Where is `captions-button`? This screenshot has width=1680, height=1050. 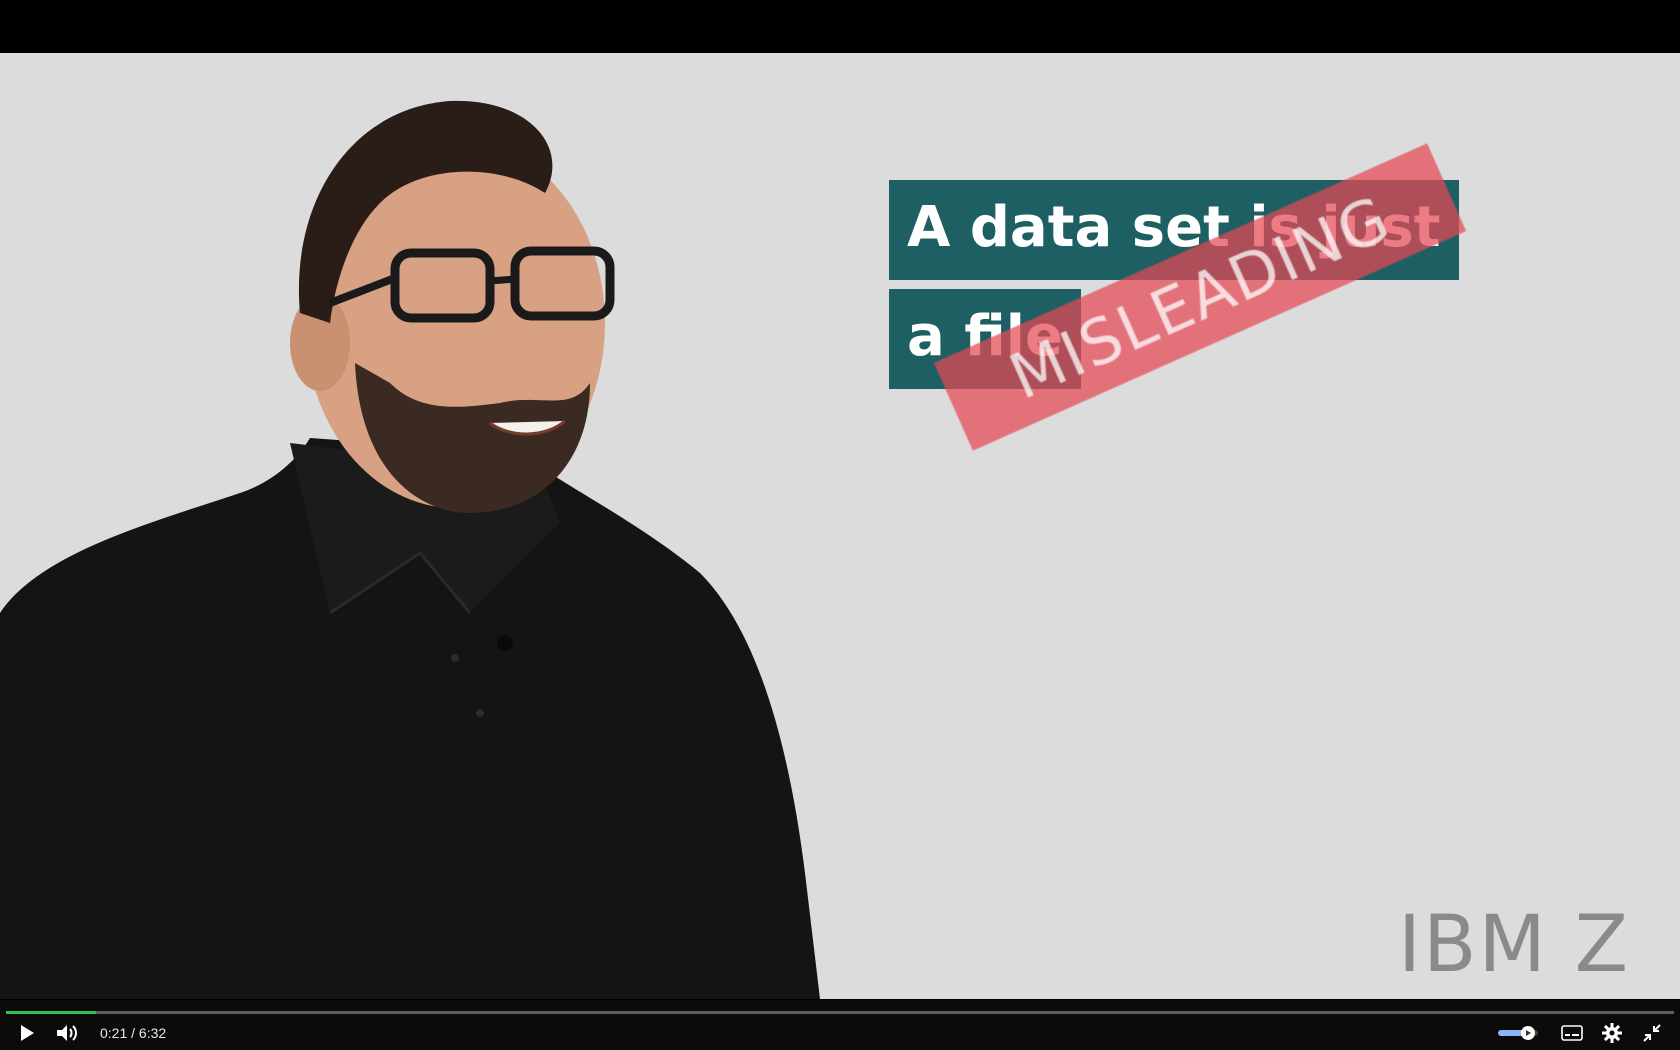
captions-button is located at coordinates (1572, 1033).